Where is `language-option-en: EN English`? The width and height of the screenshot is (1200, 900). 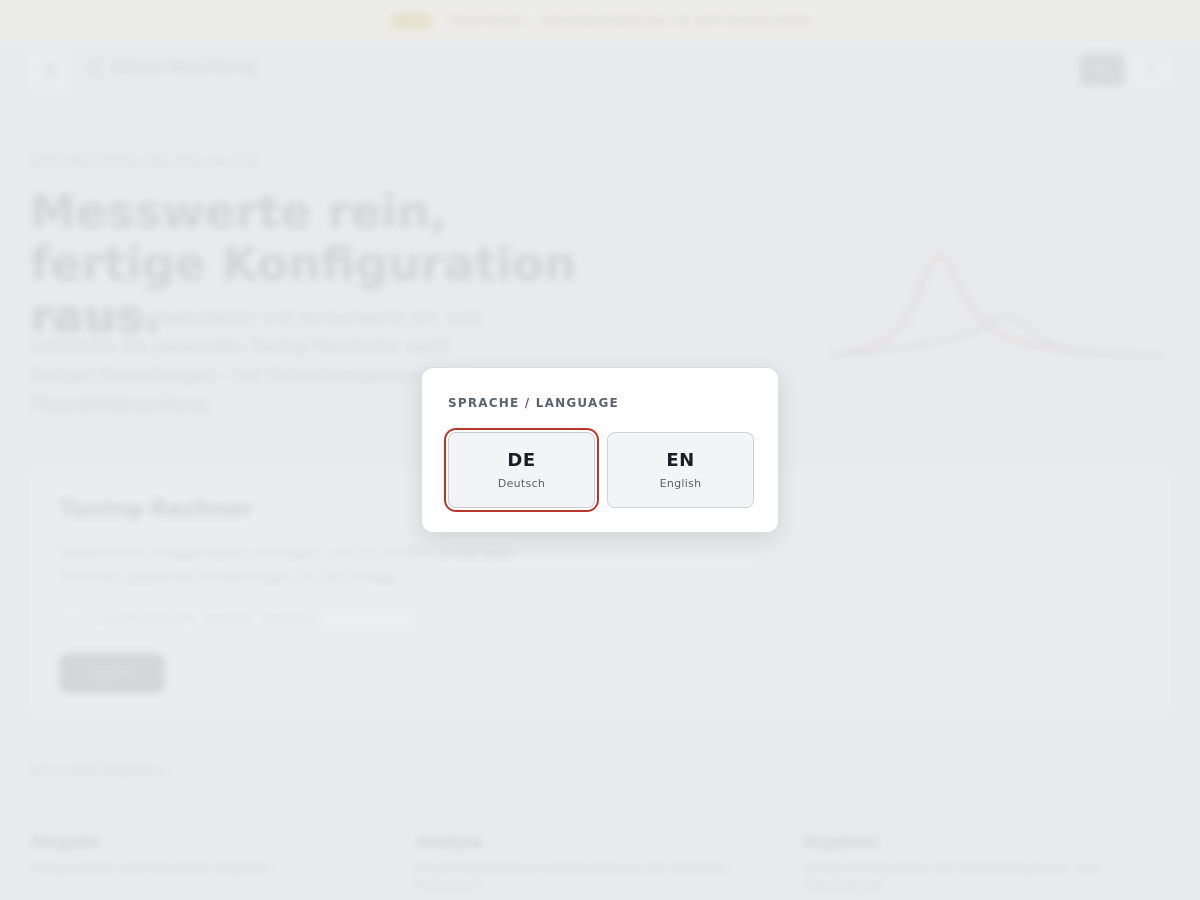 language-option-en: EN English is located at coordinates (680, 470).